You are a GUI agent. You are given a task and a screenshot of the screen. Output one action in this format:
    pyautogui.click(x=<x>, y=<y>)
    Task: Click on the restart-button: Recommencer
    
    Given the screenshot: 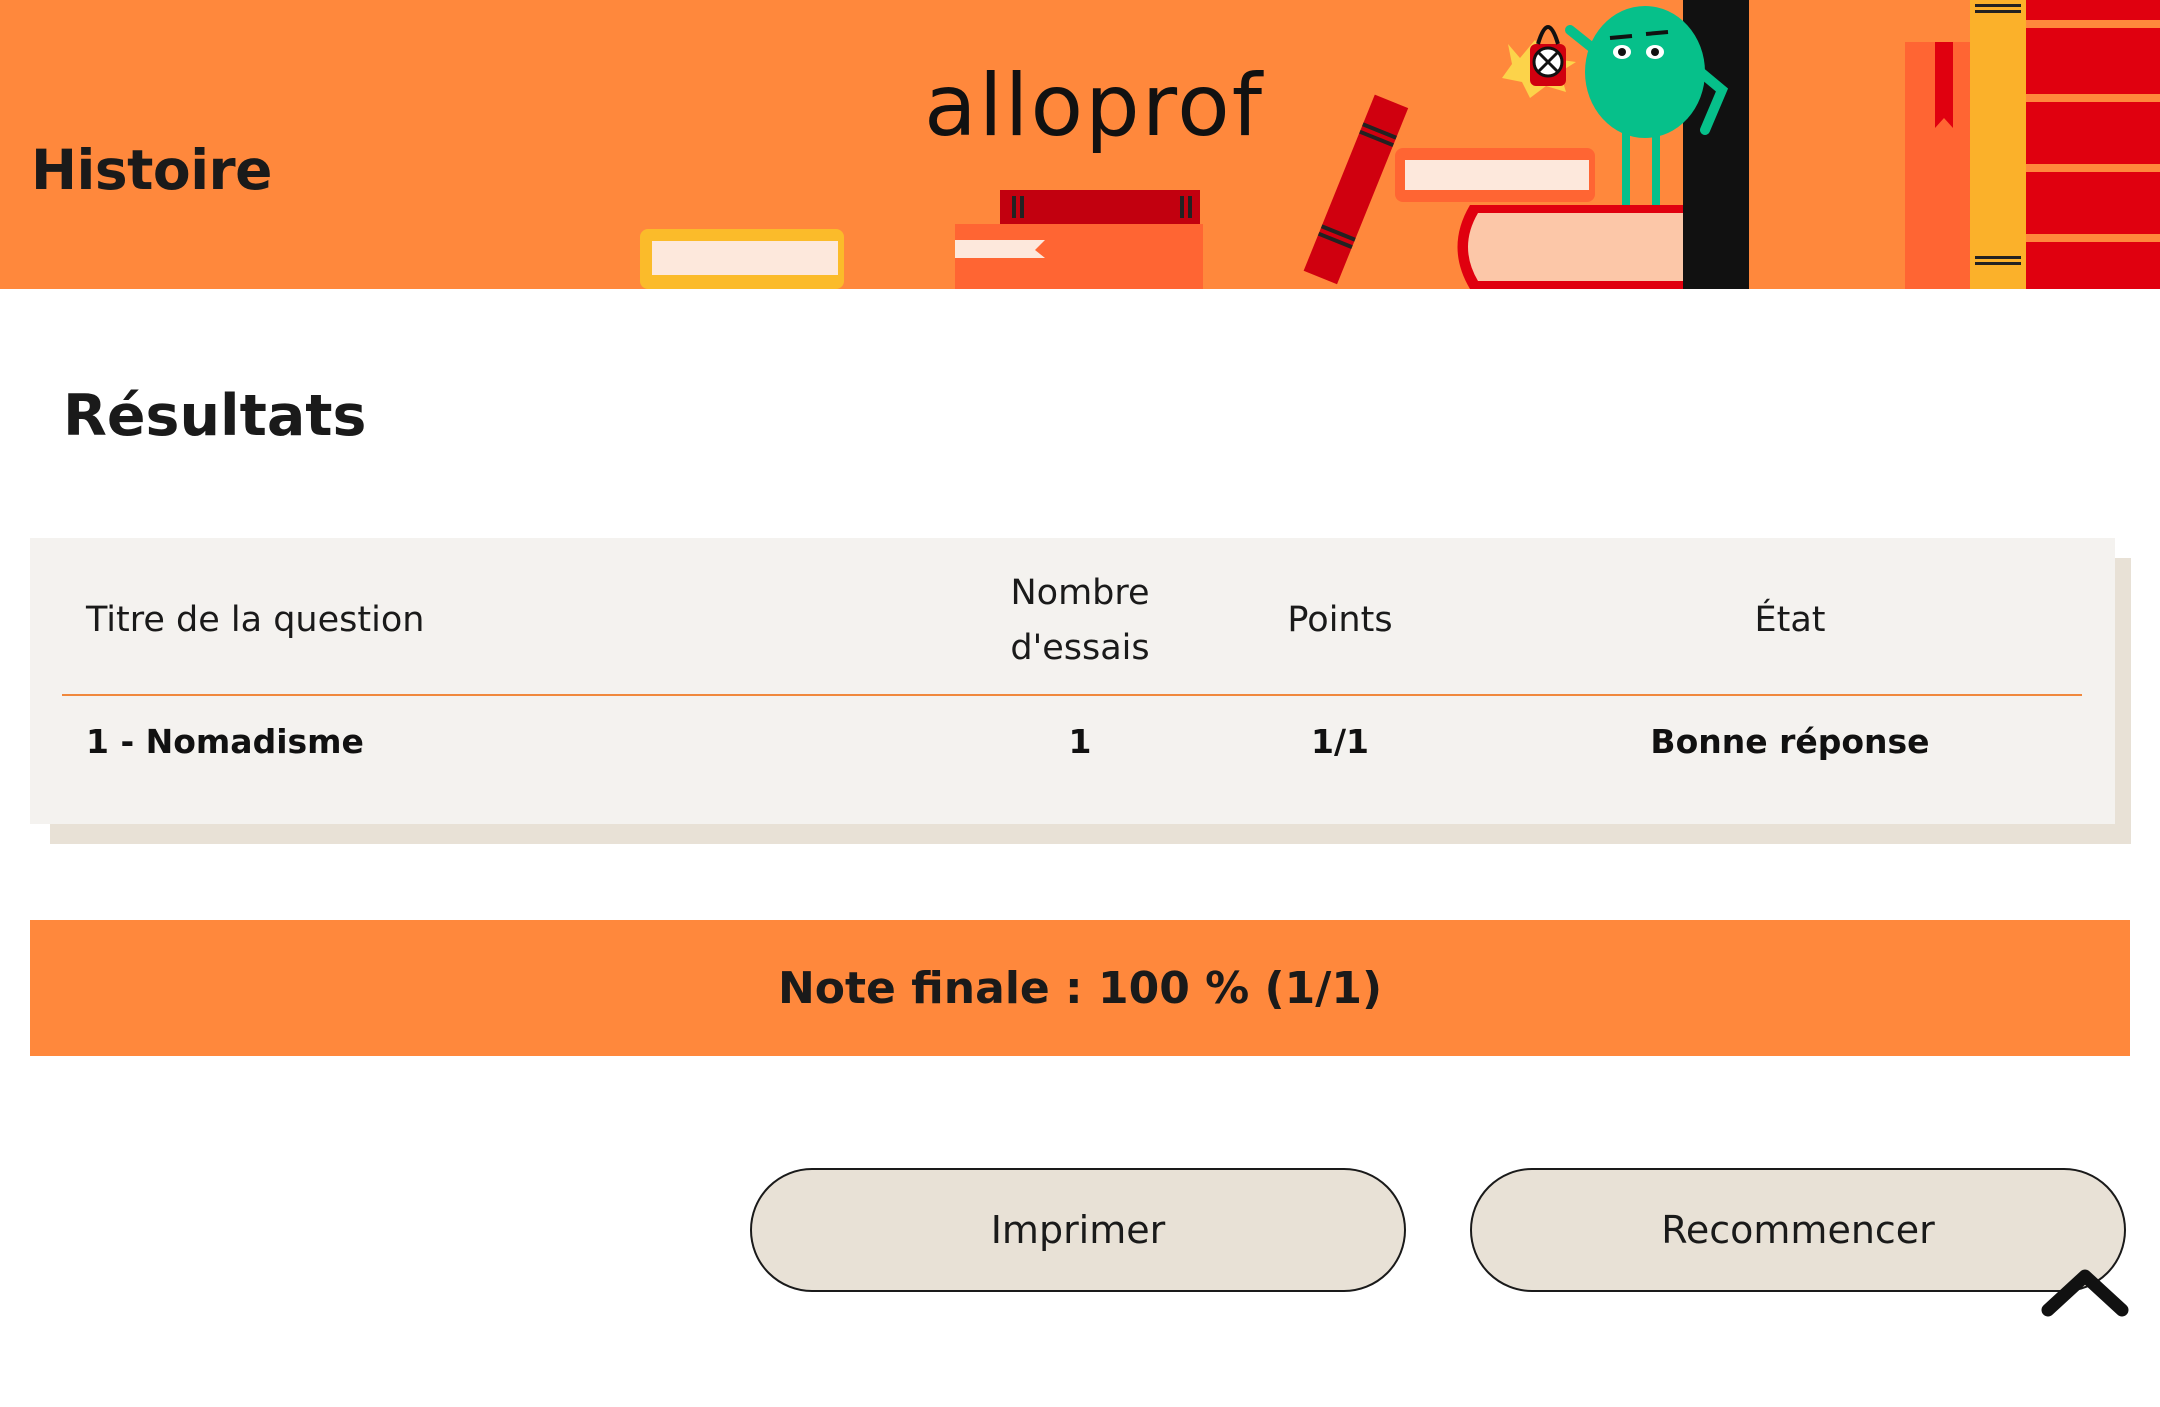 What is the action you would take?
    pyautogui.click(x=1798, y=1230)
    